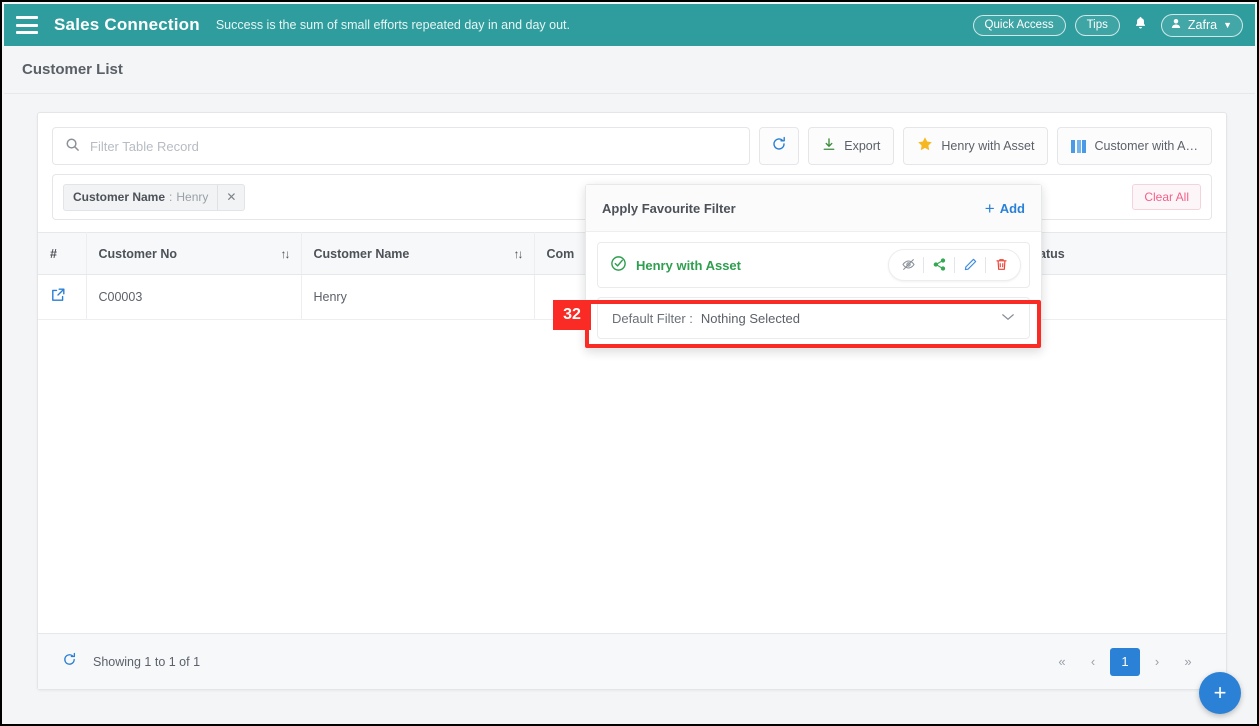 The height and width of the screenshot is (726, 1259). I want to click on columns-icon, so click(1079, 146).